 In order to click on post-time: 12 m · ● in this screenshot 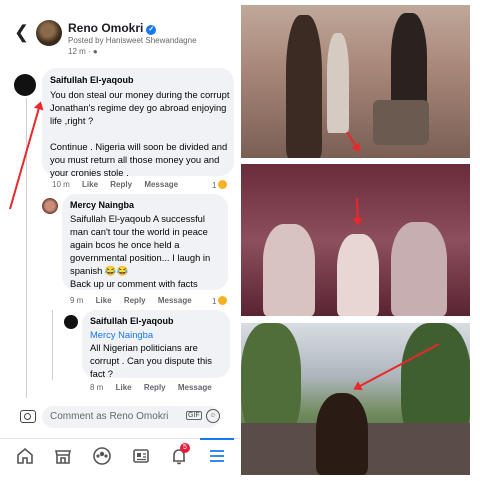, I will do `click(83, 51)`.